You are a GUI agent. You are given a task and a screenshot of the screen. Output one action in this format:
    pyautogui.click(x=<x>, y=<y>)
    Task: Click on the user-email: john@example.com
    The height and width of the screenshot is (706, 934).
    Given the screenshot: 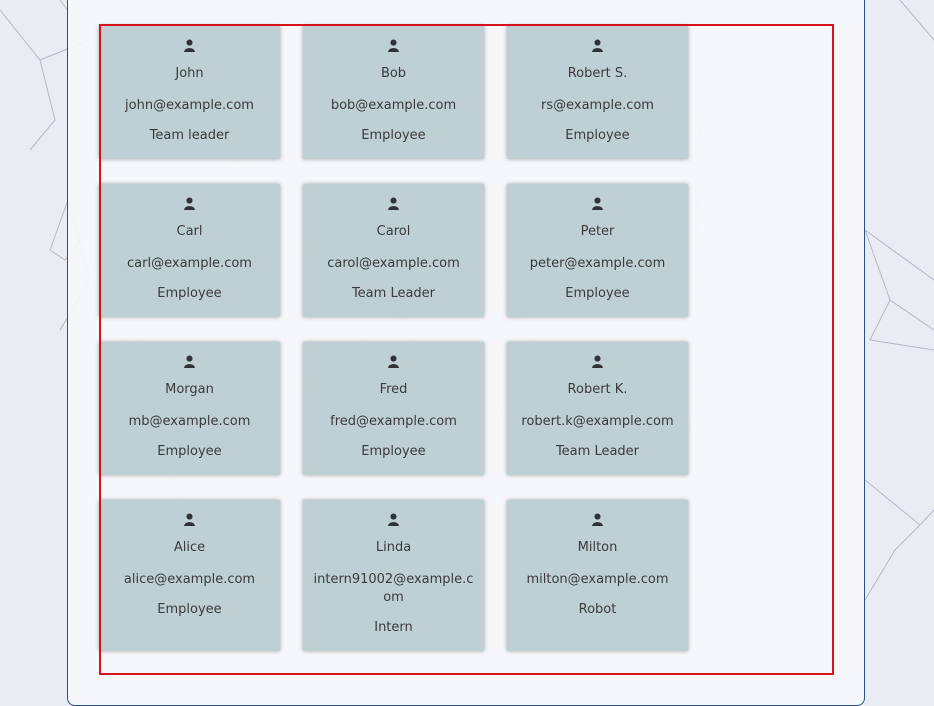 What is the action you would take?
    pyautogui.click(x=189, y=105)
    